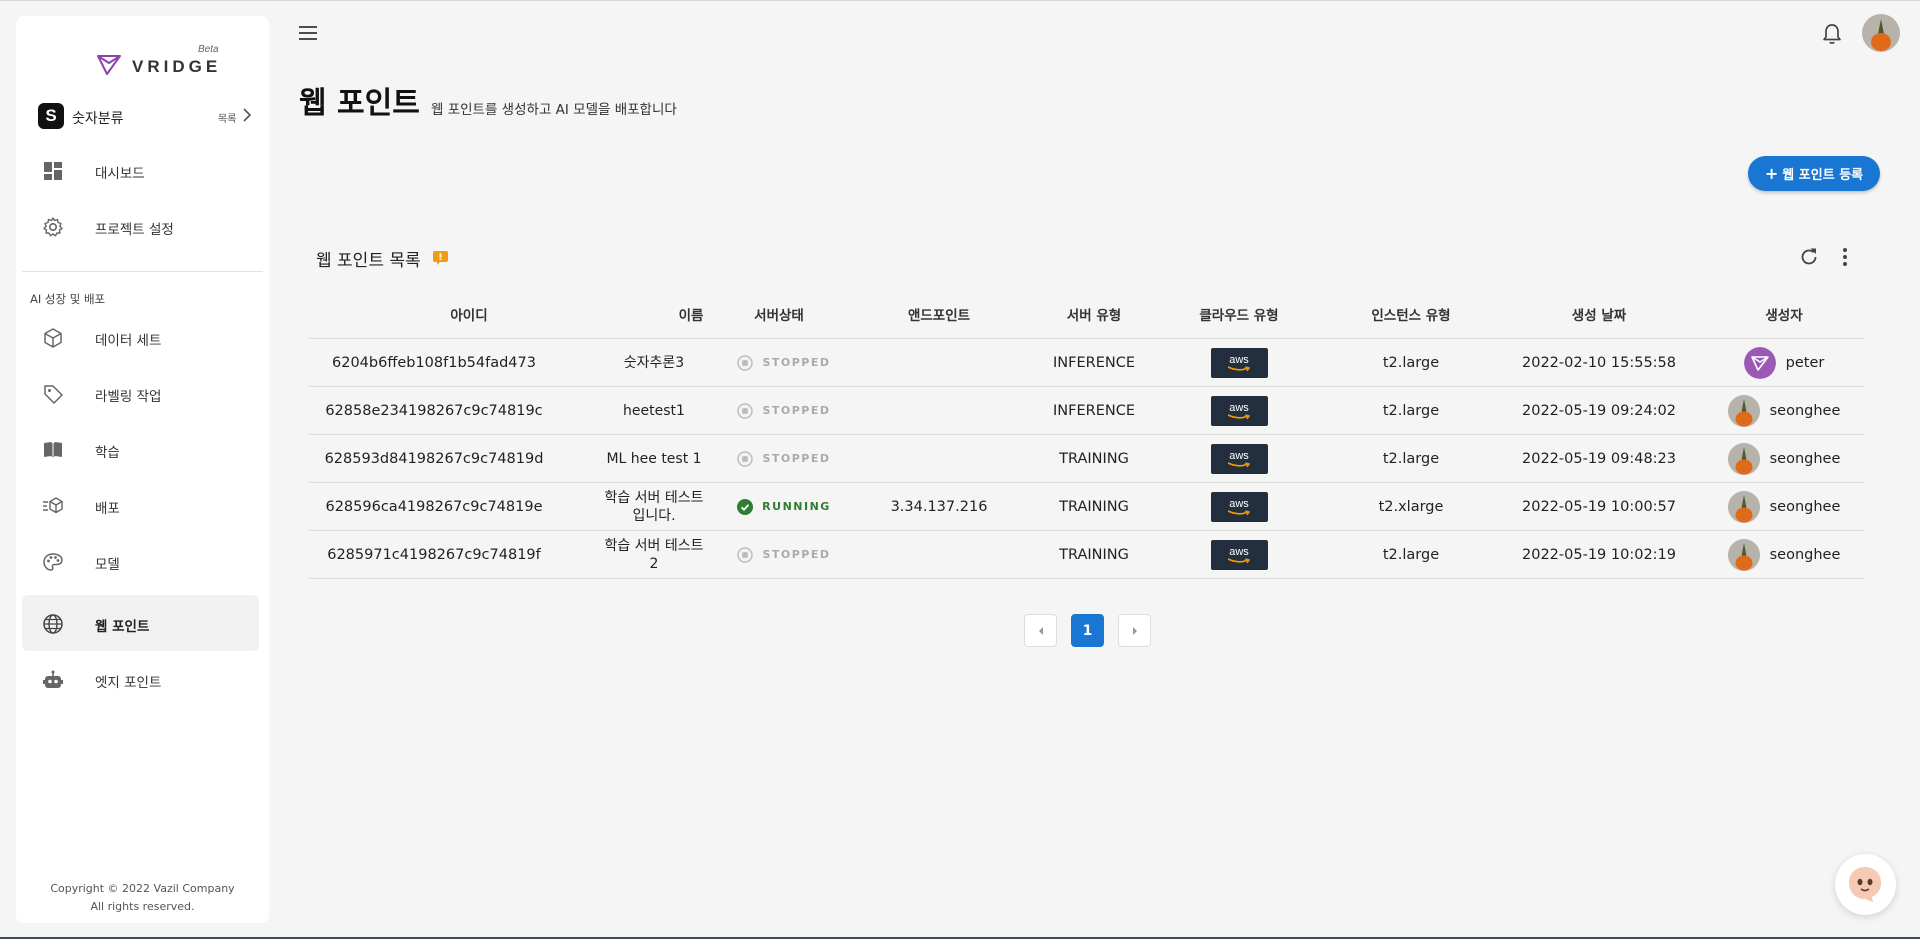 The image size is (1920, 939). Describe the element at coordinates (140, 337) in the screenshot. I see `sidebar-item-dataset: 데이터 세트` at that location.